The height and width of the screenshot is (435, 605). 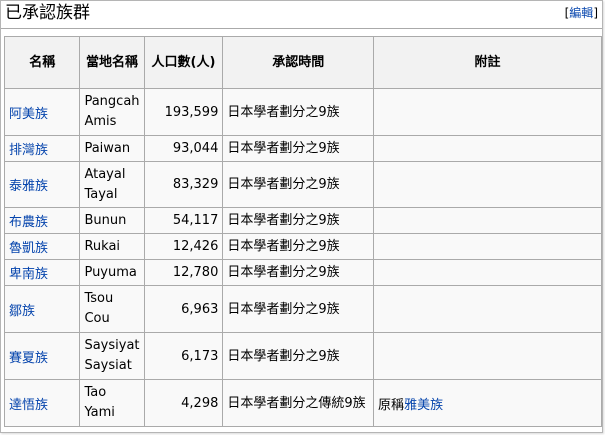 What do you see at coordinates (298, 62) in the screenshot?
I see `header-recognition-time: 承認時間` at bounding box center [298, 62].